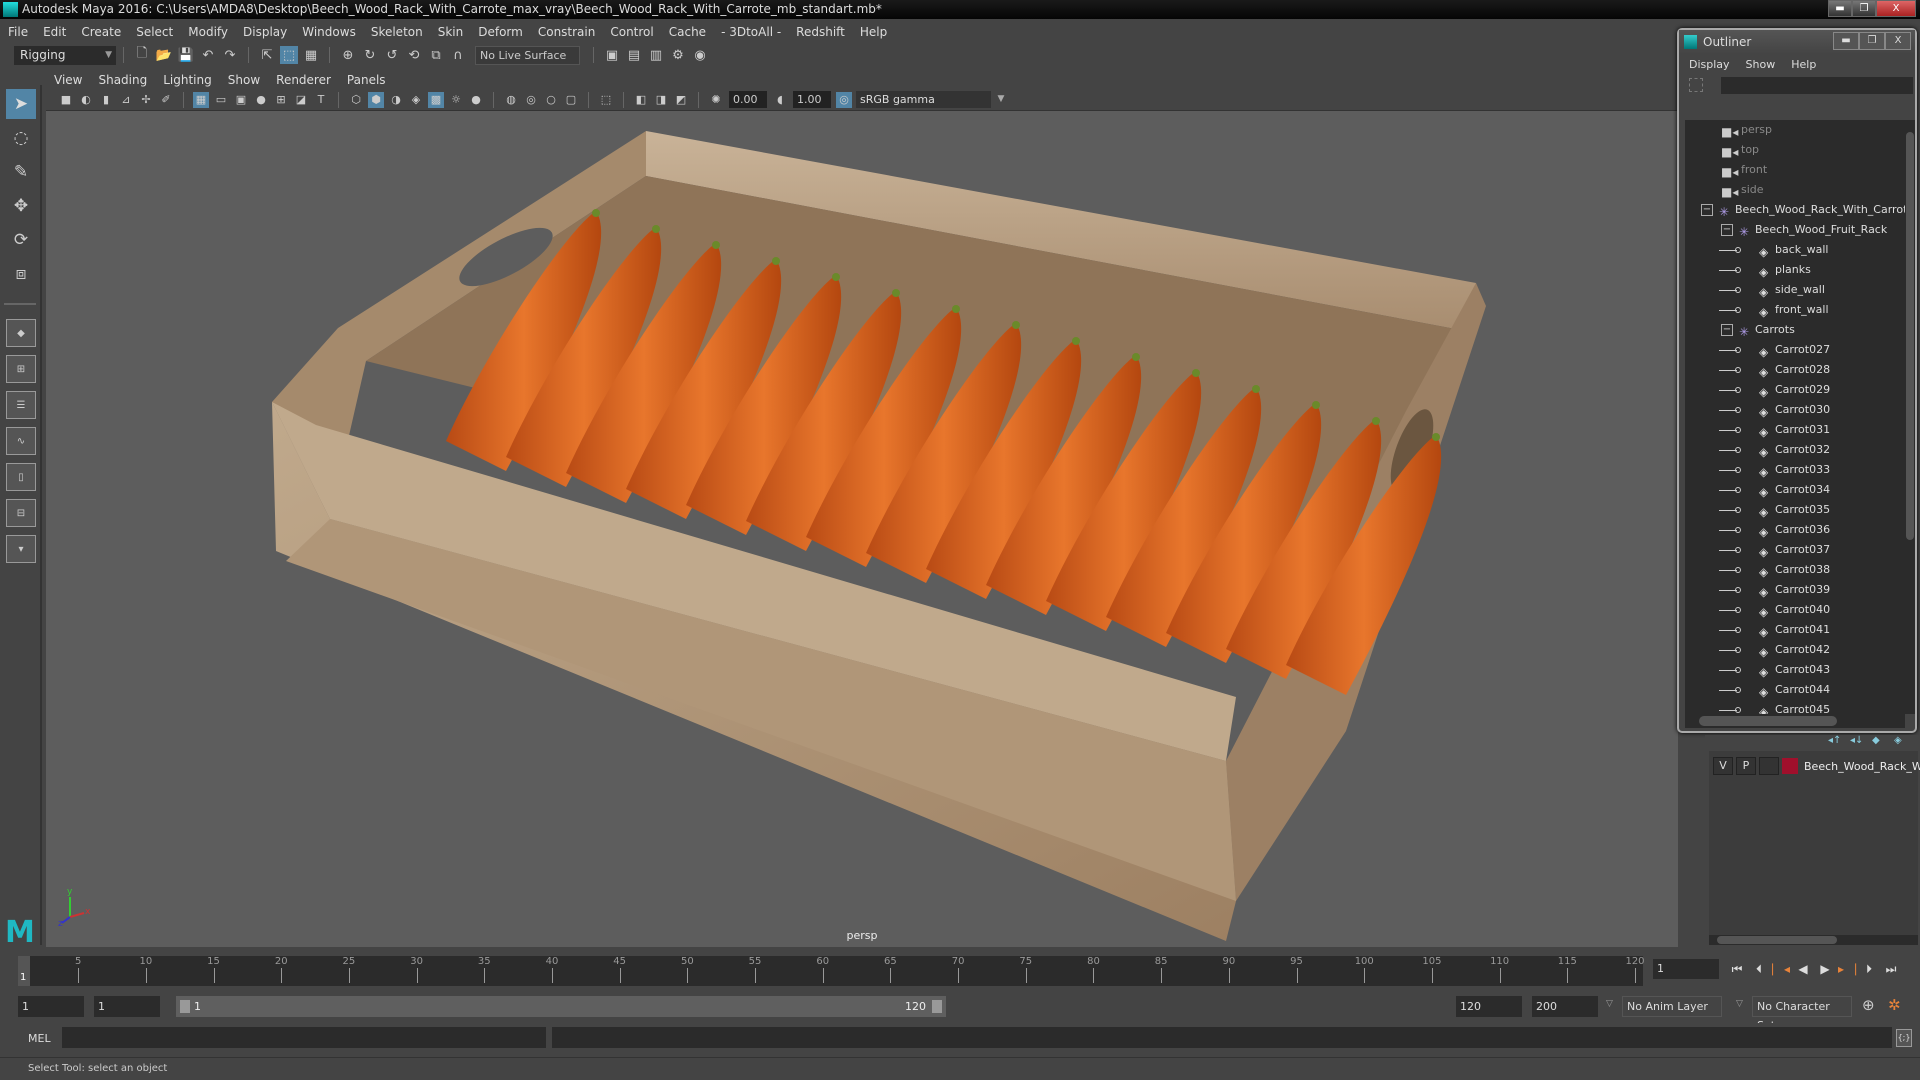 The image size is (1920, 1080). What do you see at coordinates (301, 100) in the screenshot?
I see `safe-action-icon: ◪` at bounding box center [301, 100].